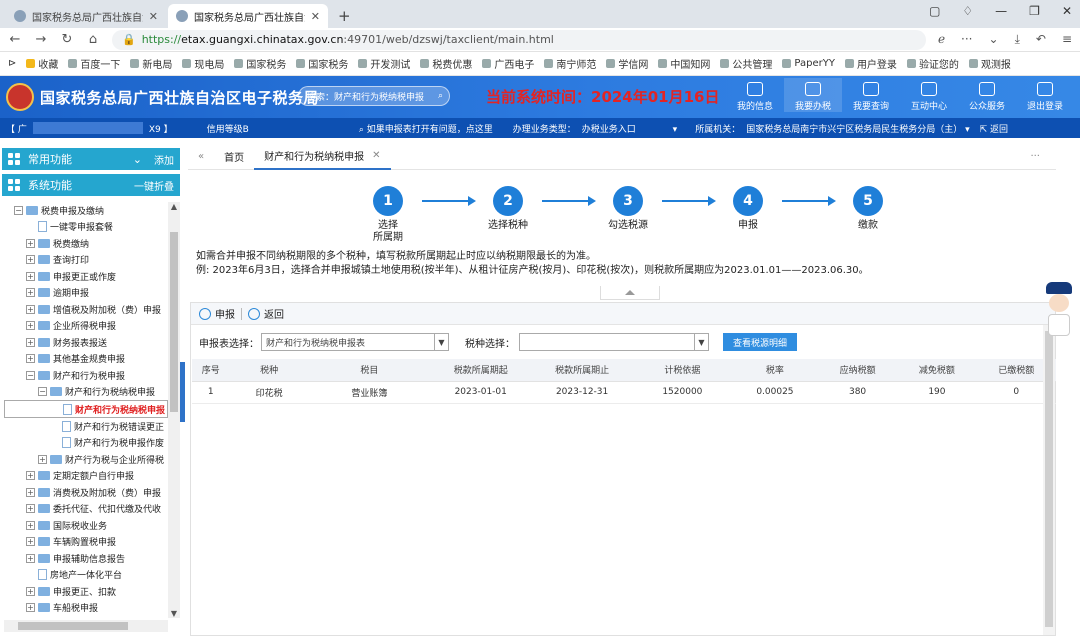  I want to click on bookmark-item: 中国知网, so click(684, 63).